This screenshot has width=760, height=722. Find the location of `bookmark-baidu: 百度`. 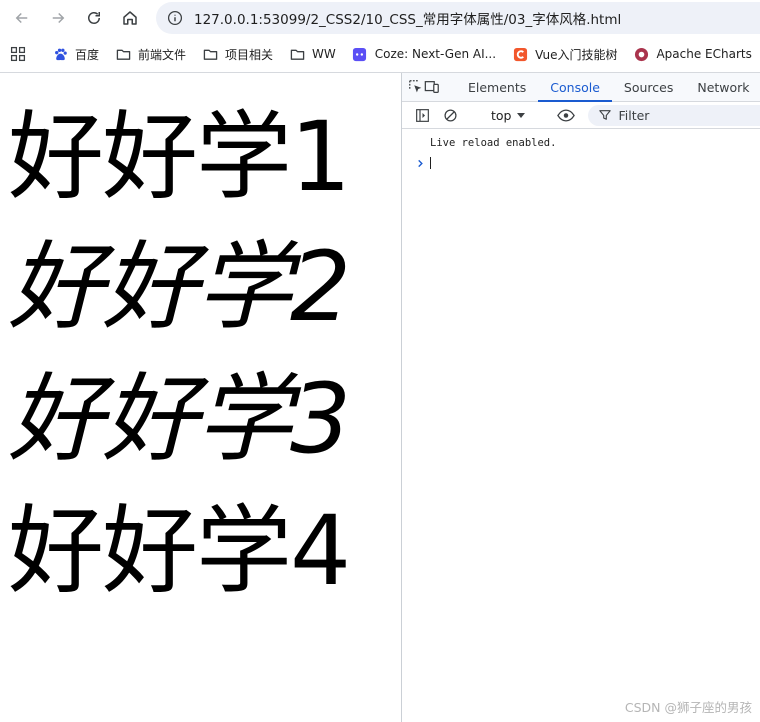

bookmark-baidu: 百度 is located at coordinates (75, 54).